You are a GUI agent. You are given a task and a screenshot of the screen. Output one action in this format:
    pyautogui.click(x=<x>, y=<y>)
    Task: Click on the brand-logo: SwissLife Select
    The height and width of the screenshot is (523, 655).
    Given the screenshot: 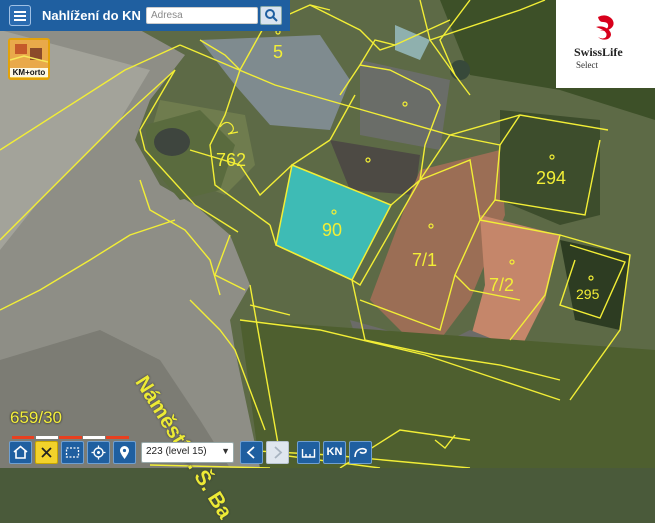 What is the action you would take?
    pyautogui.click(x=605, y=44)
    